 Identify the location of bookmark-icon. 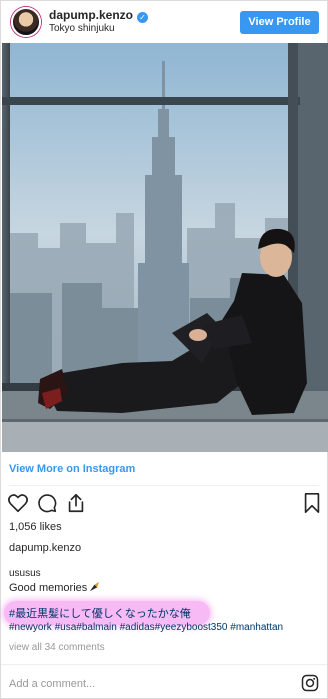
(312, 503).